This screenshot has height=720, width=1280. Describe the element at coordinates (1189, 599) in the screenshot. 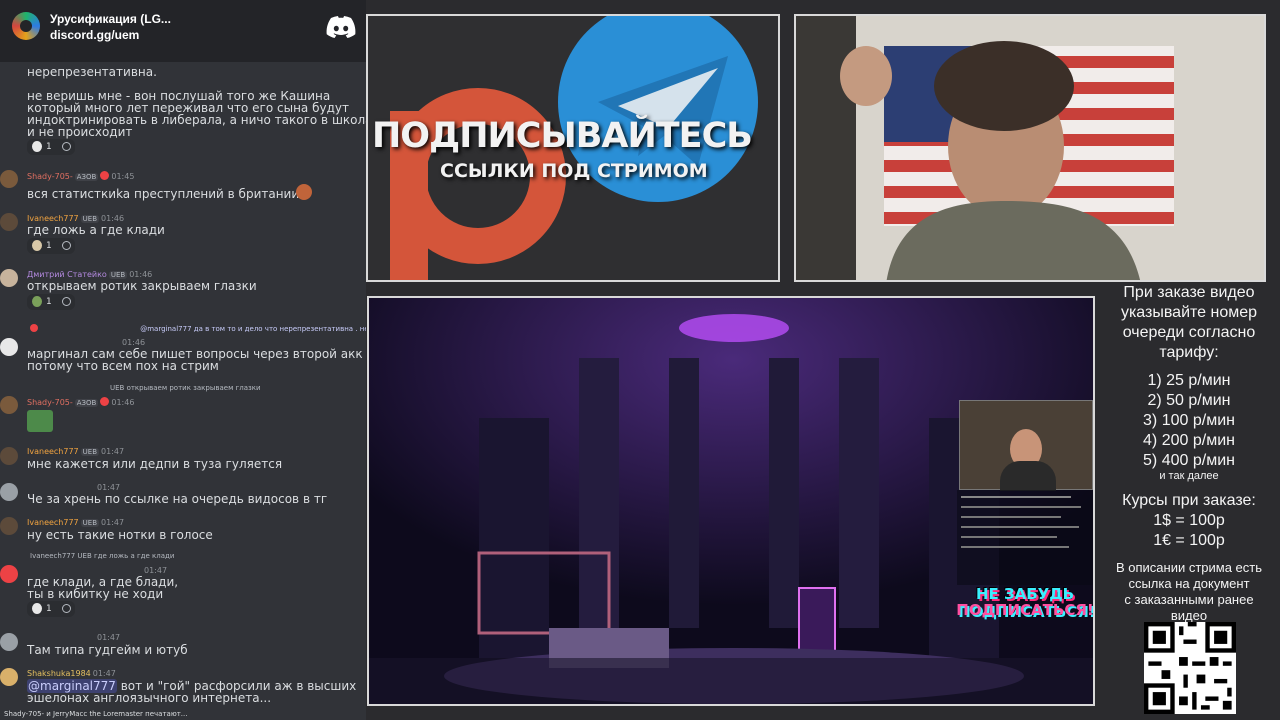

I see `info-line: с заказанными ранее` at that location.